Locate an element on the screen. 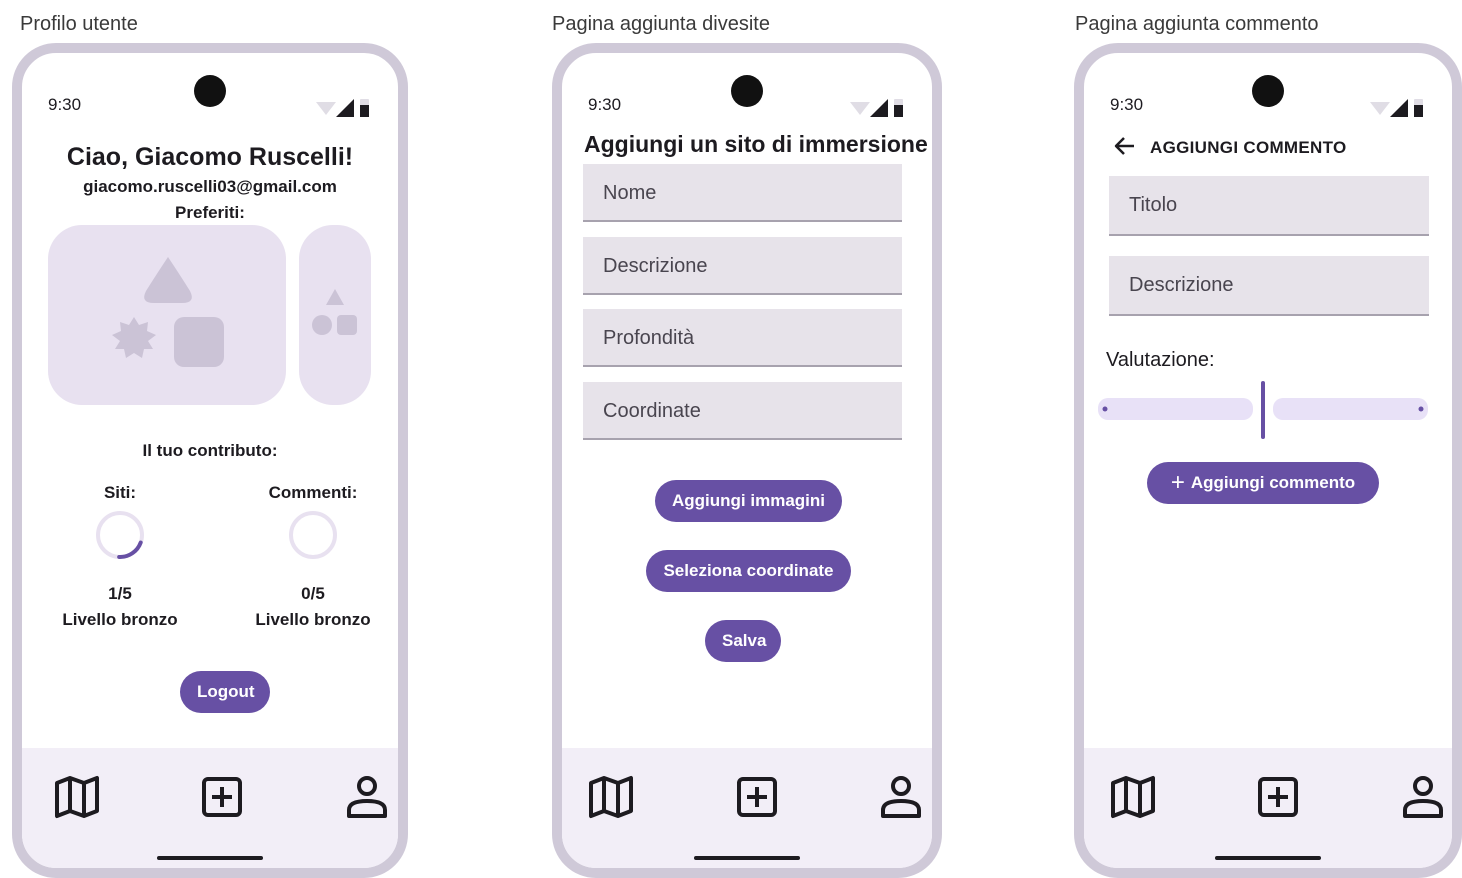  save-button: Salva is located at coordinates (743, 641).